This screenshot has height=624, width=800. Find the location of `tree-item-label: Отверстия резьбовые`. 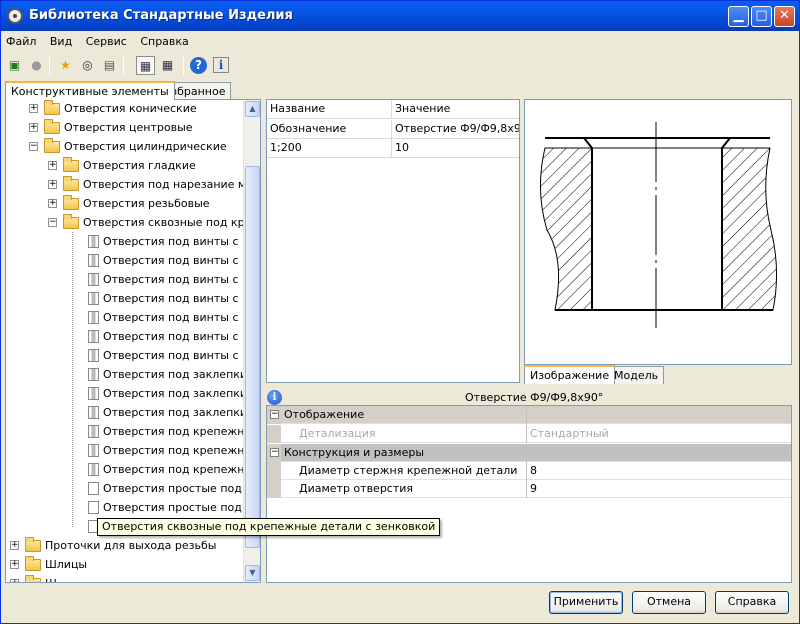

tree-item-label: Отверстия резьбовые is located at coordinates (146, 203).